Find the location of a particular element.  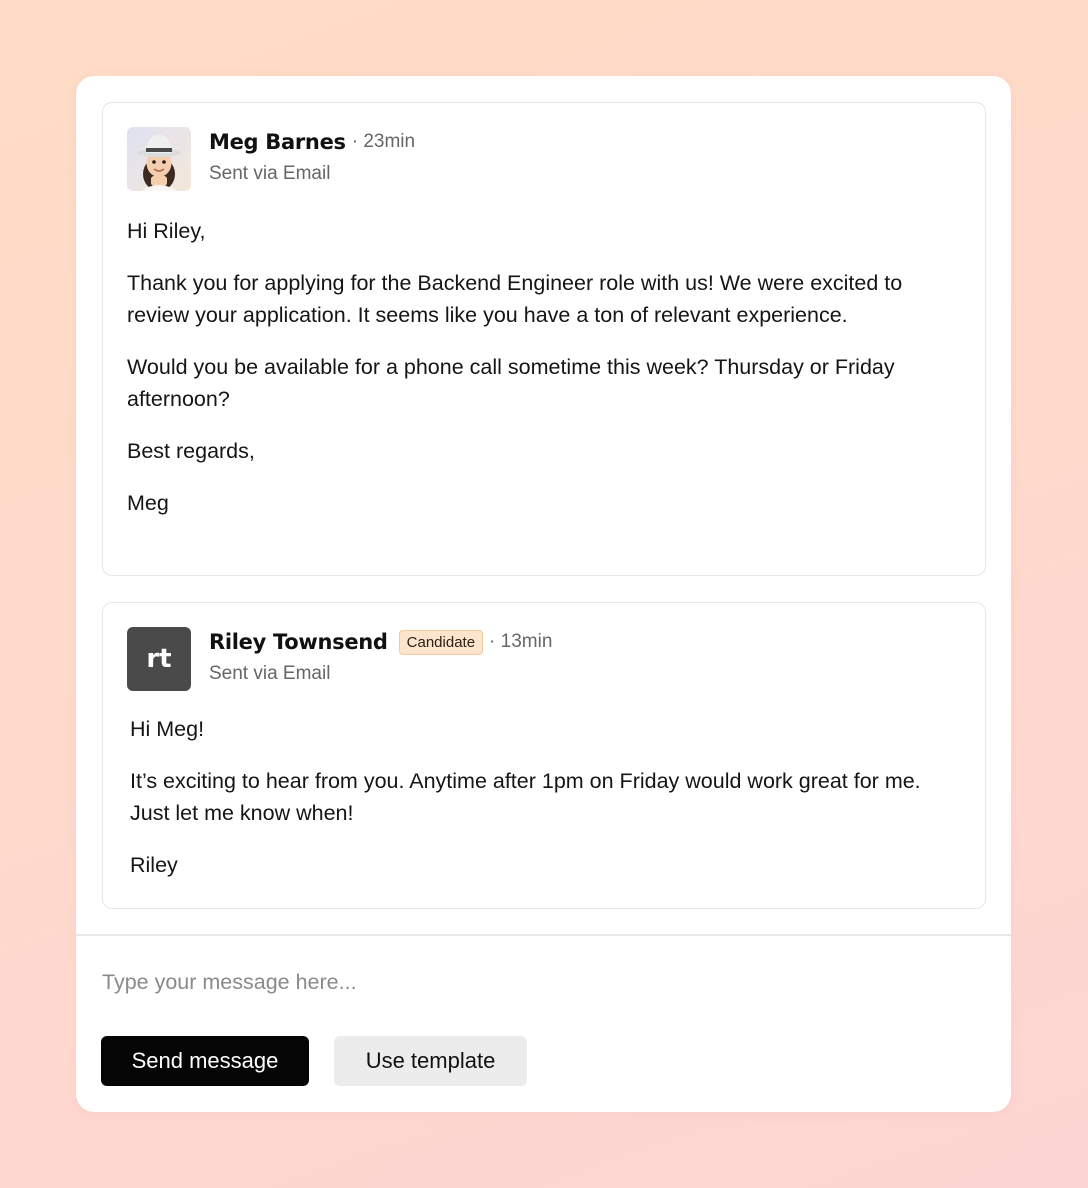

candidate-badge: Candidate is located at coordinates (441, 642).